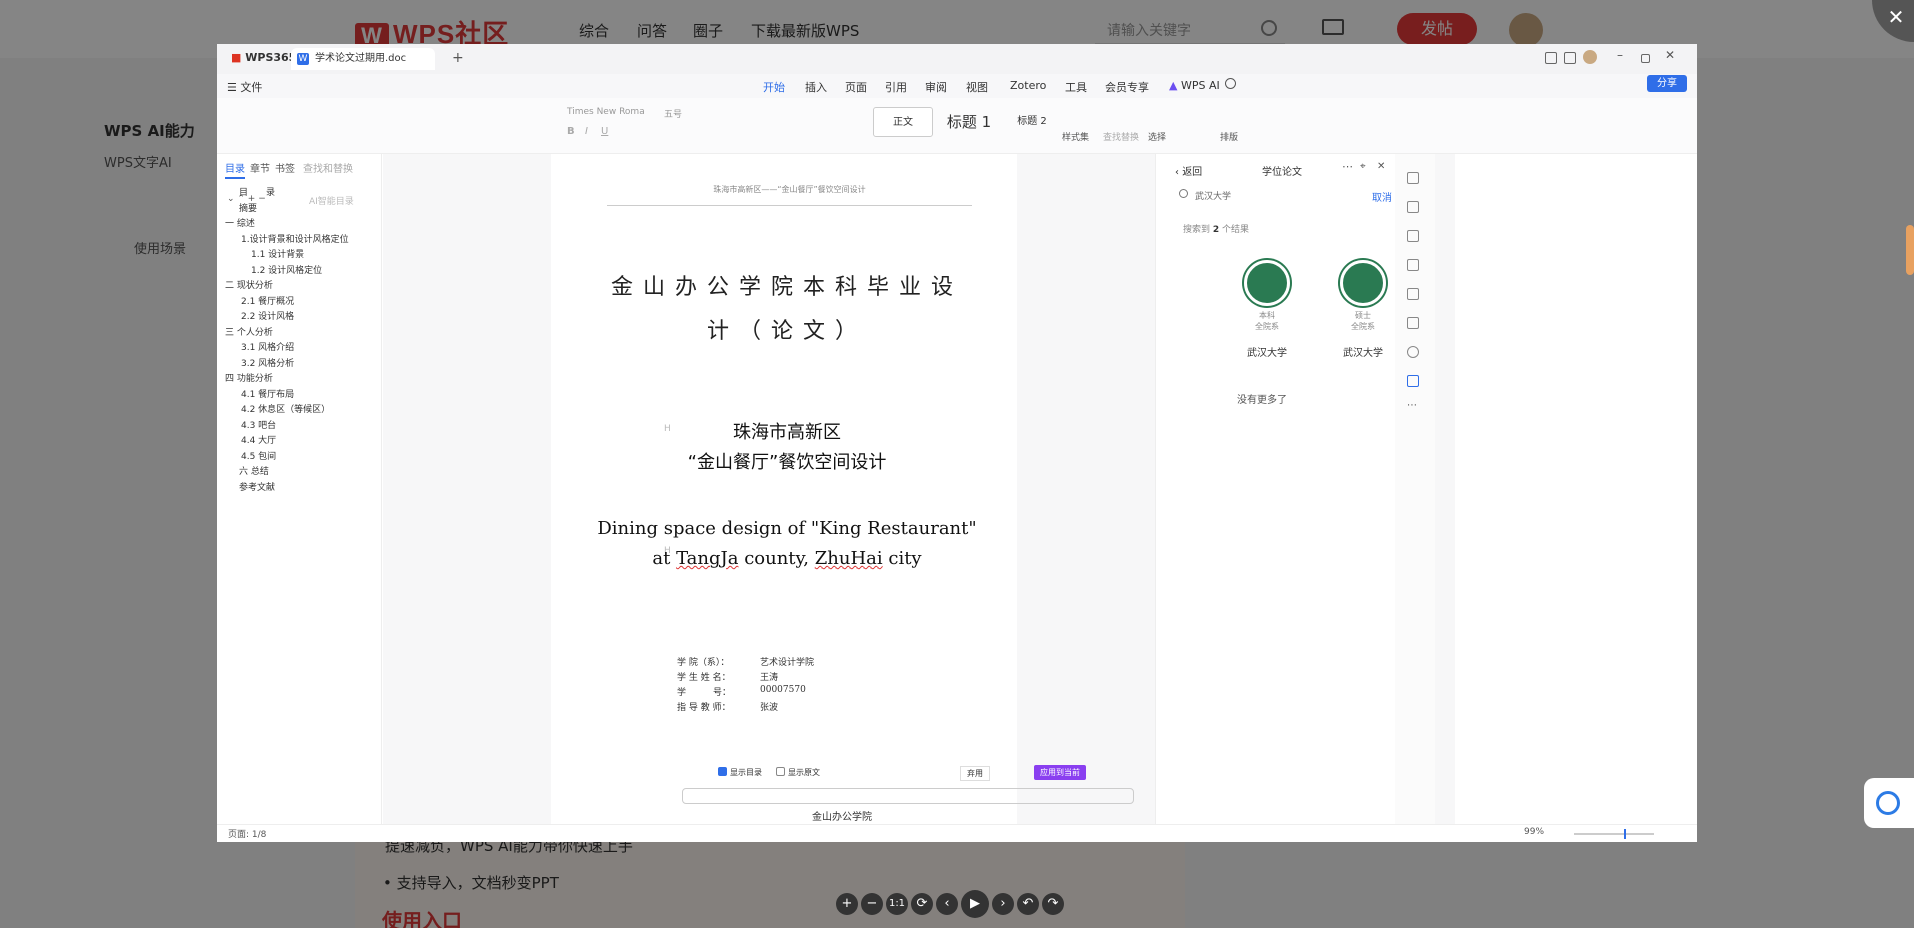 The width and height of the screenshot is (1914, 928). I want to click on cursor-icon, so click(1413, 207).